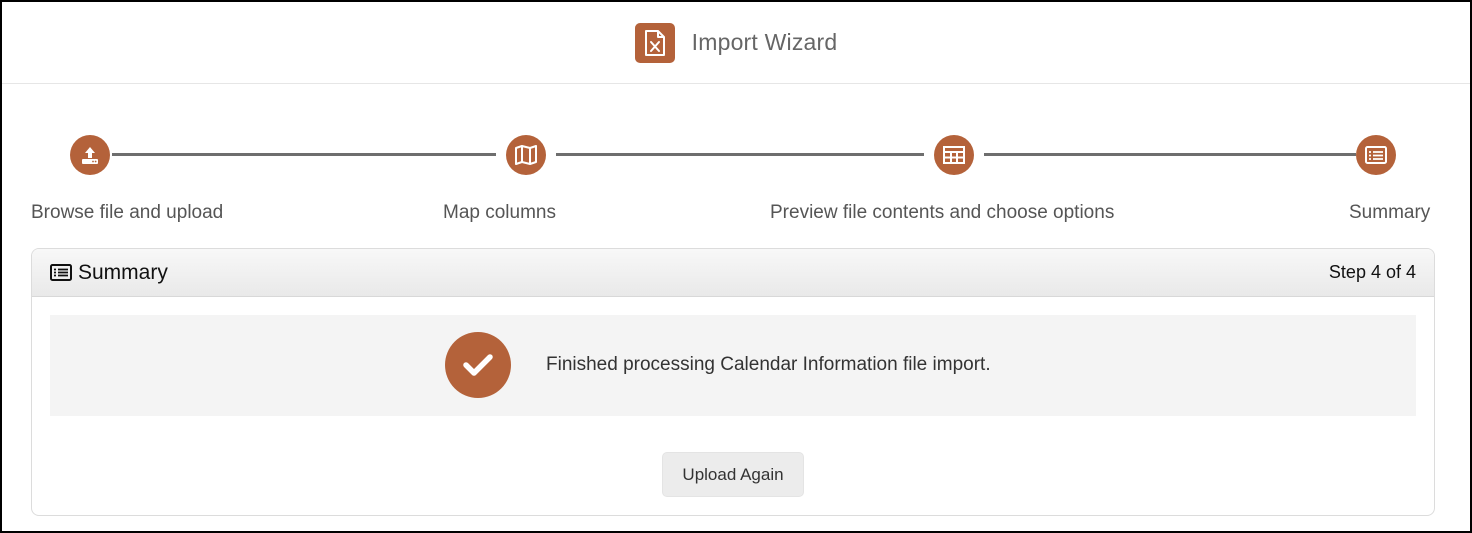  Describe the element at coordinates (733, 474) in the screenshot. I see `upload-again-button: Upload Again` at that location.